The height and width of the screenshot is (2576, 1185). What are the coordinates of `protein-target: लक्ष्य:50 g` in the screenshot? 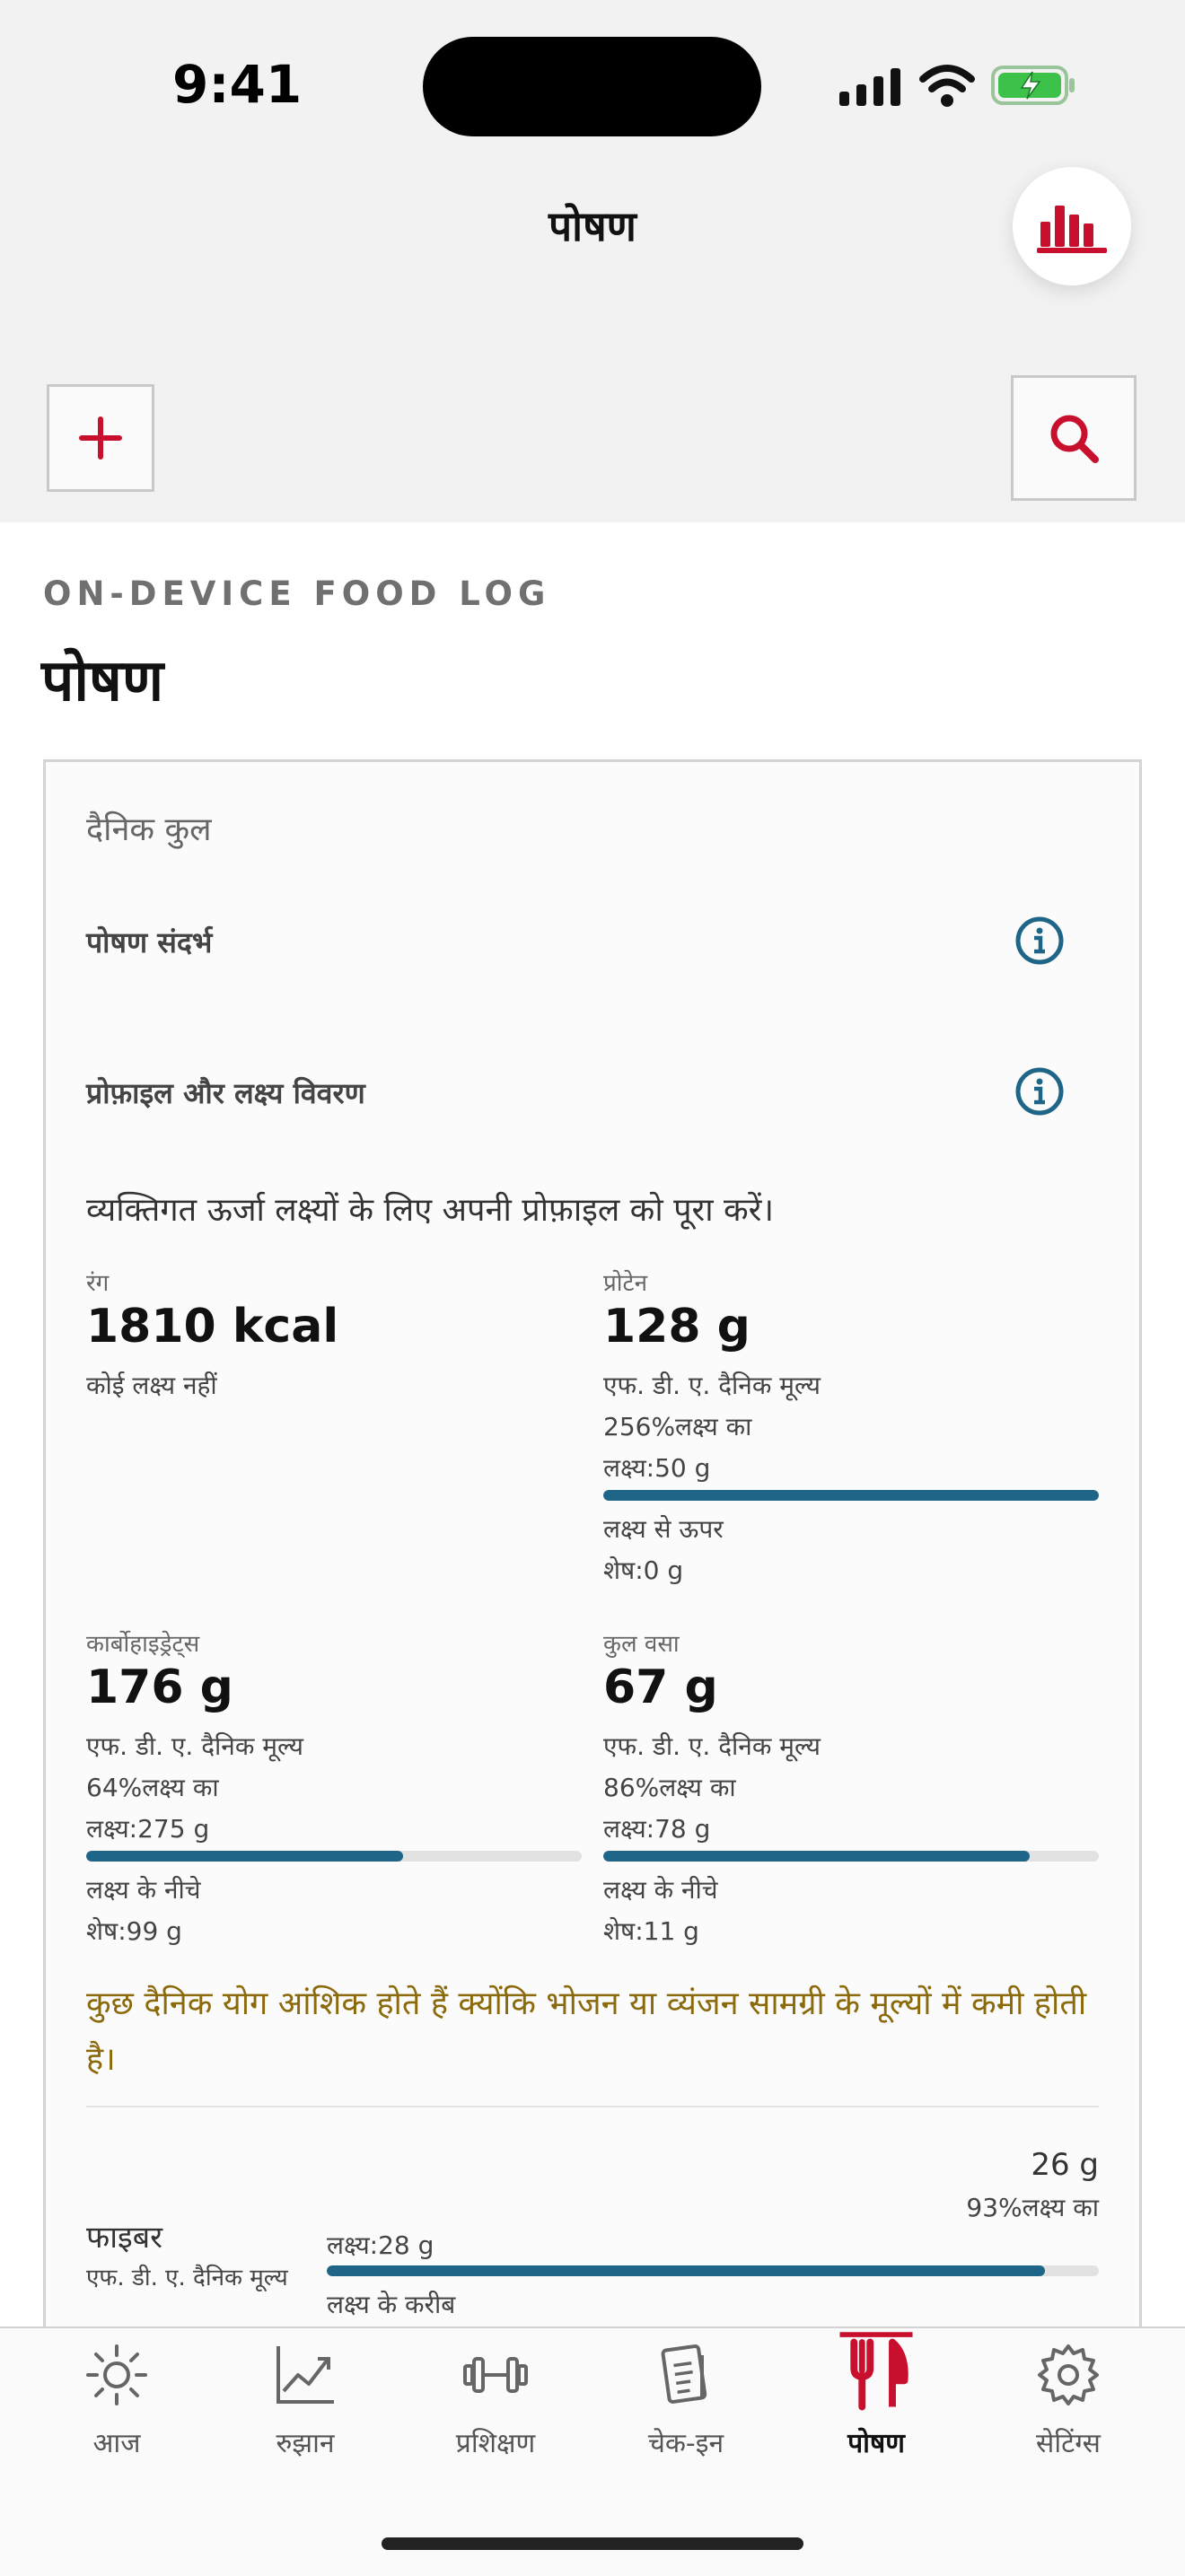 It's located at (657, 1468).